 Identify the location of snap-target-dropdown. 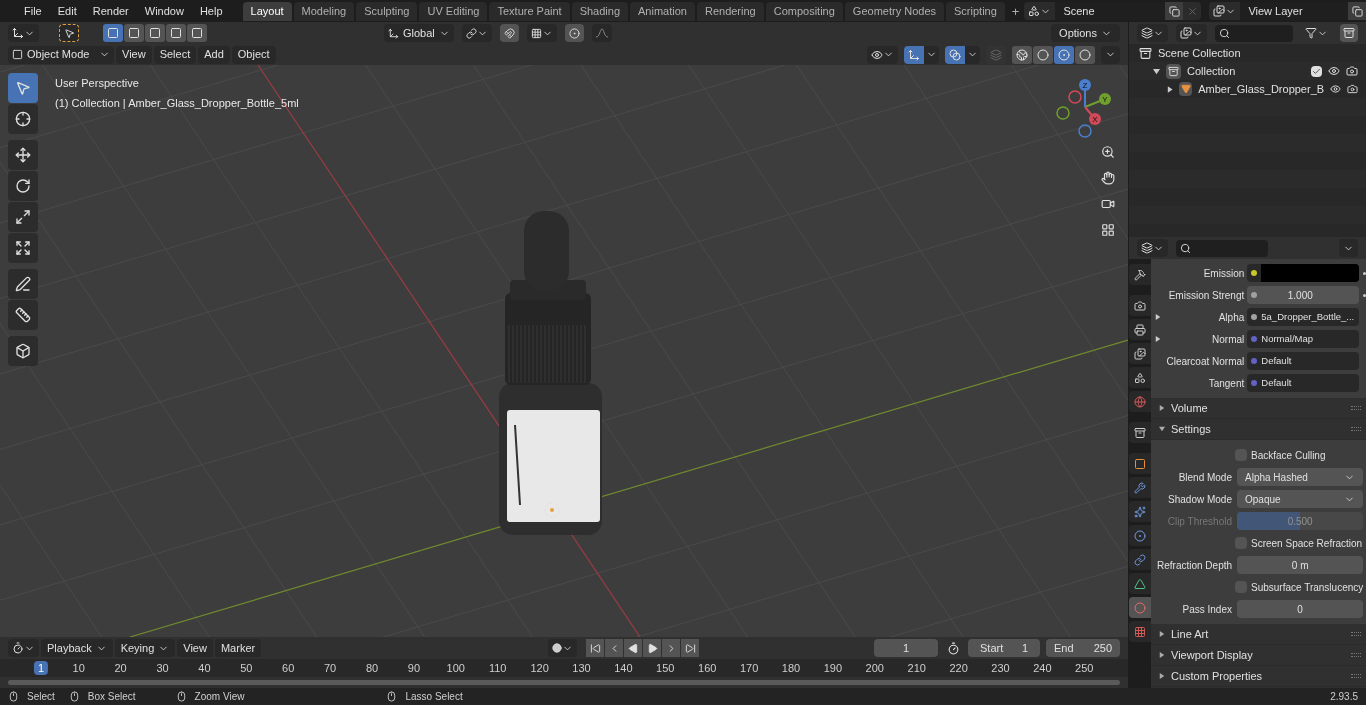
(542, 33).